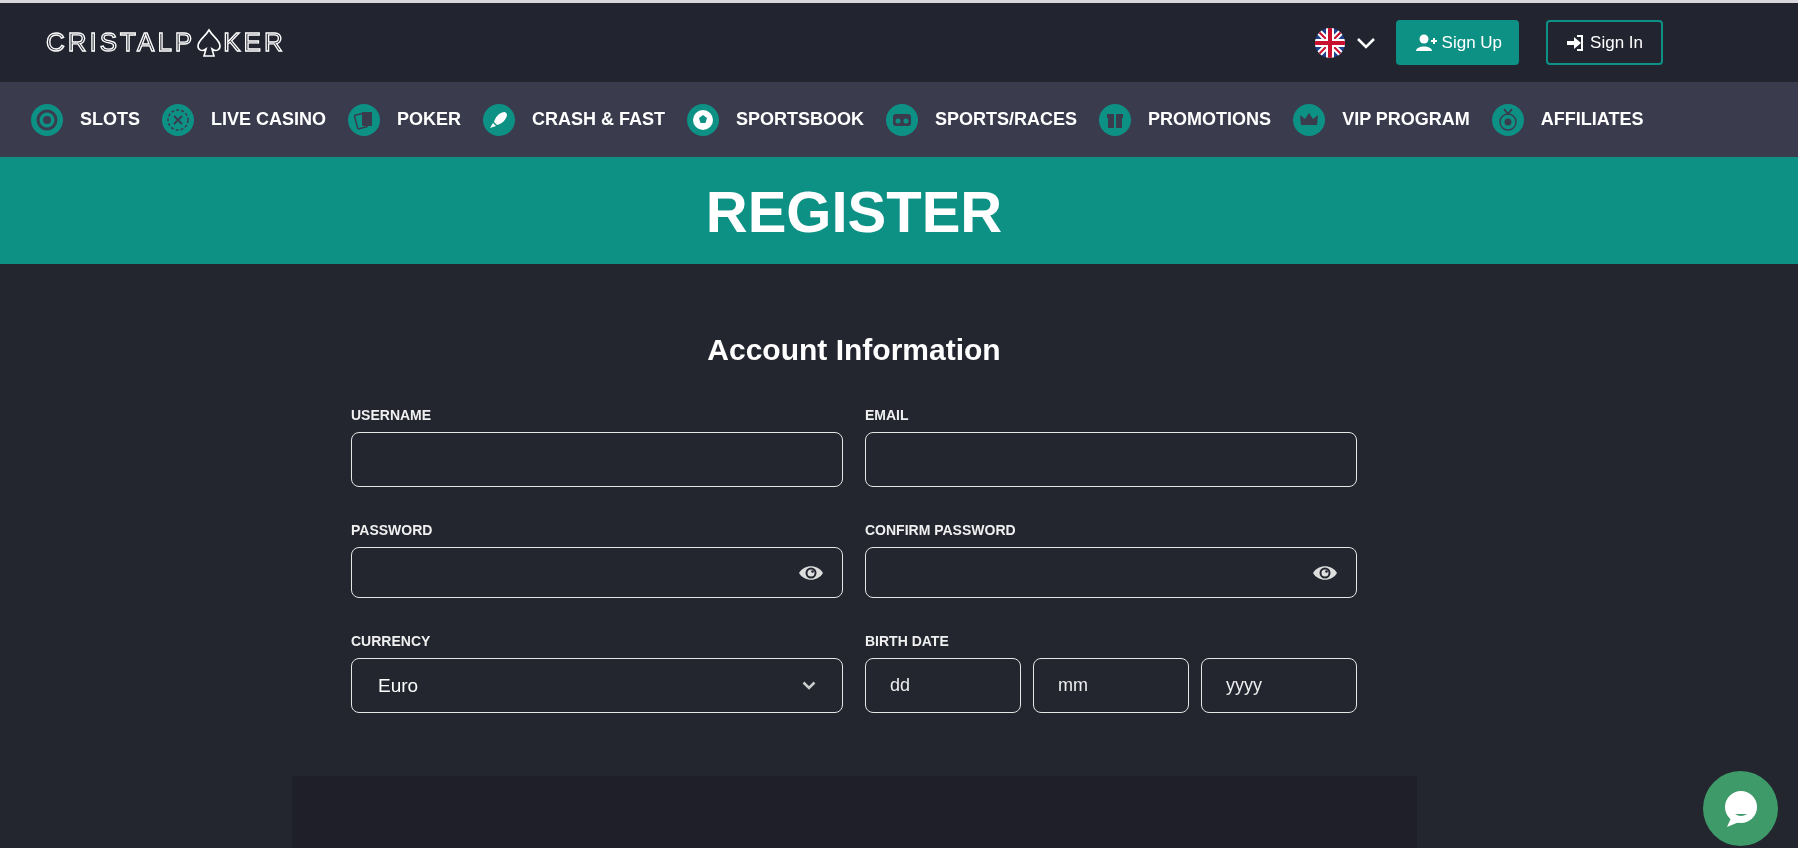 This screenshot has width=1798, height=848. What do you see at coordinates (907, 641) in the screenshot?
I see `field-label: BIRTH DATE` at bounding box center [907, 641].